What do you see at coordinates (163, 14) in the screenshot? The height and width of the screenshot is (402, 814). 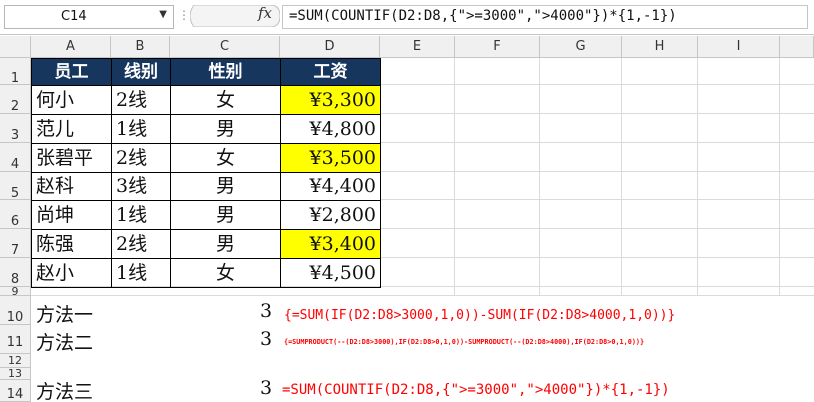 I see `chevron-down-icon: ▼` at bounding box center [163, 14].